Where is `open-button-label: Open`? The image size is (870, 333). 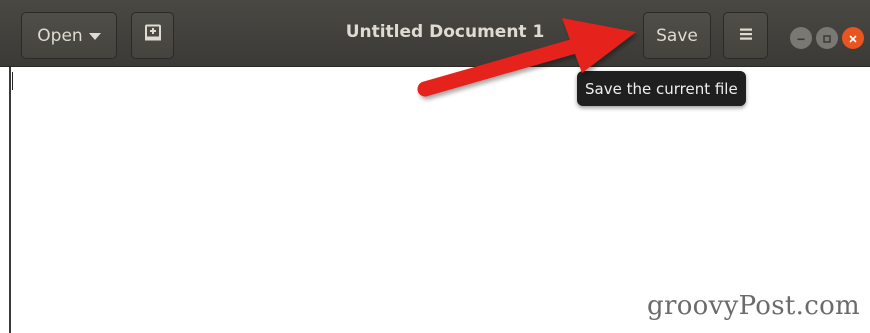 open-button-label: Open is located at coordinates (60, 35).